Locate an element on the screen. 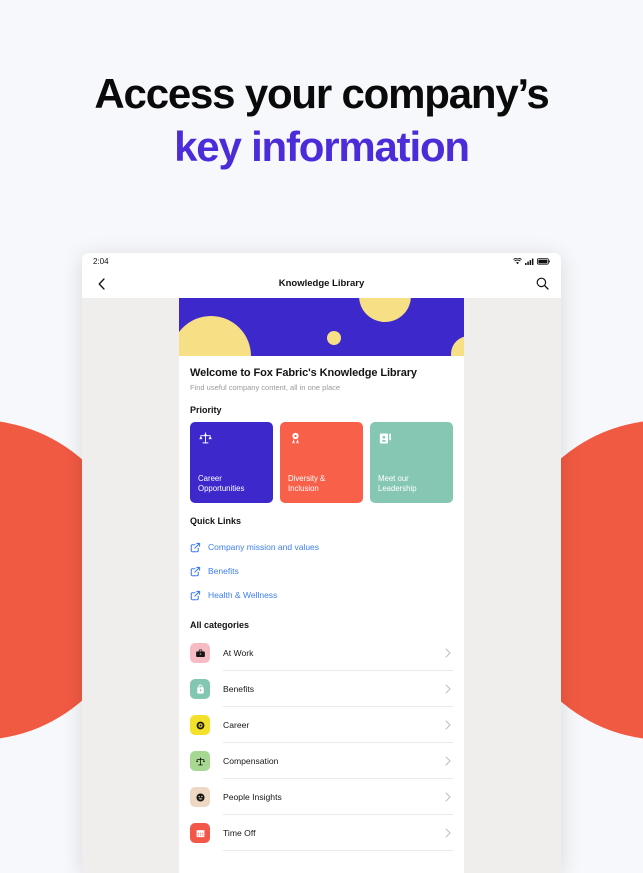 Image resolution: width=643 pixels, height=873 pixels. quick-link-benefits: Benefits is located at coordinates (321, 571).